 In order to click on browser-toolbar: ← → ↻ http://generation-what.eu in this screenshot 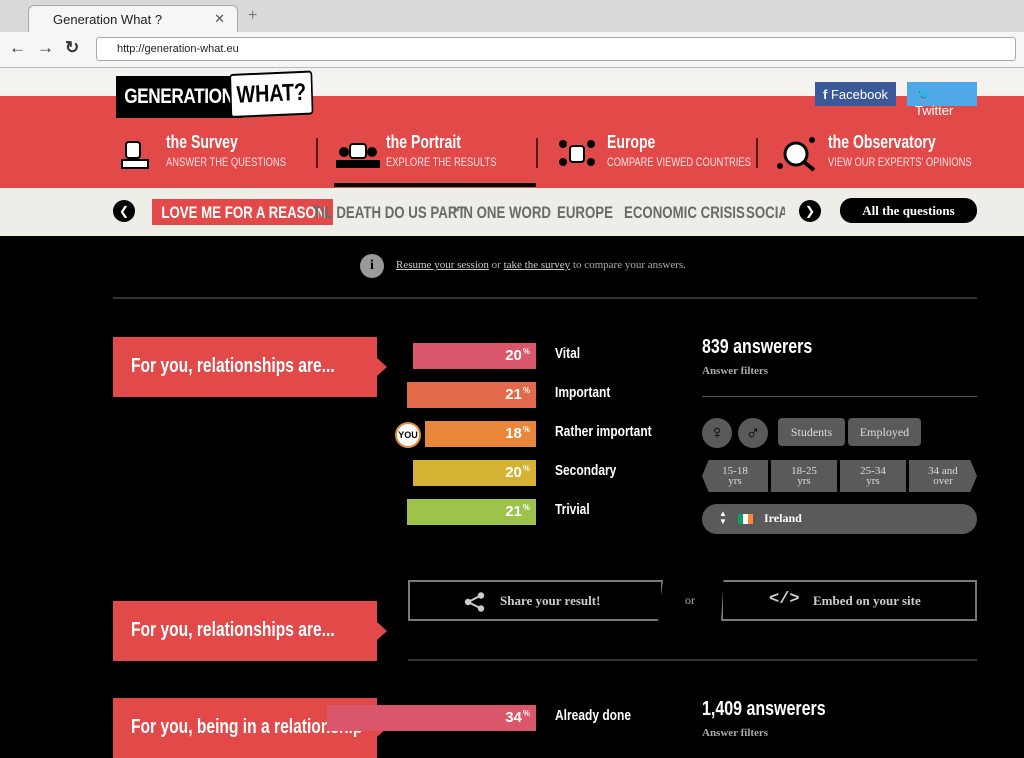, I will do `click(512, 50)`.